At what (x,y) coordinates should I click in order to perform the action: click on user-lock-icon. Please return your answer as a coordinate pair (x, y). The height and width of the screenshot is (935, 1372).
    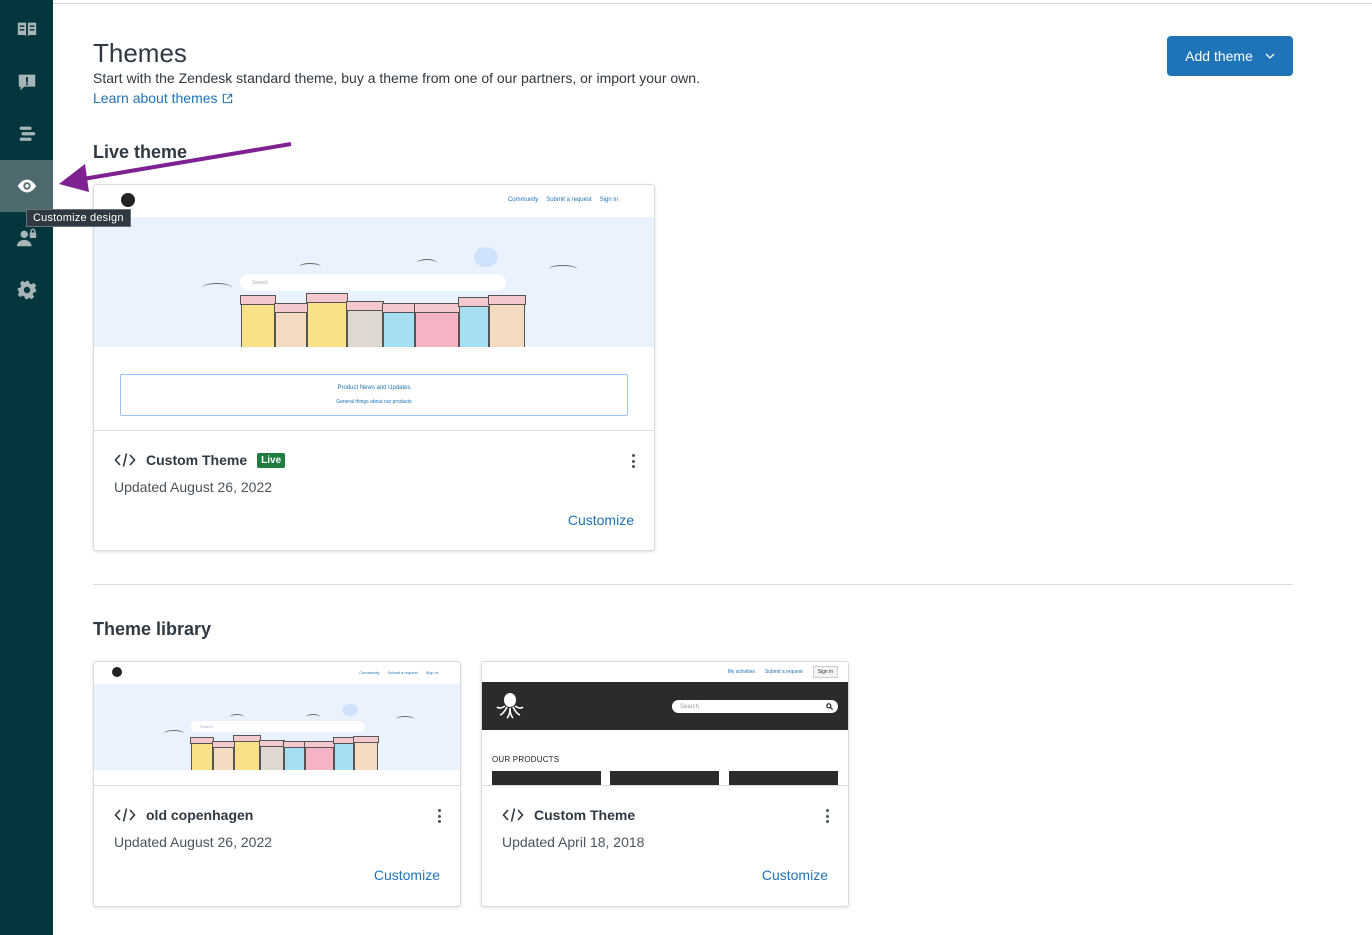
    Looking at the image, I should click on (26, 237).